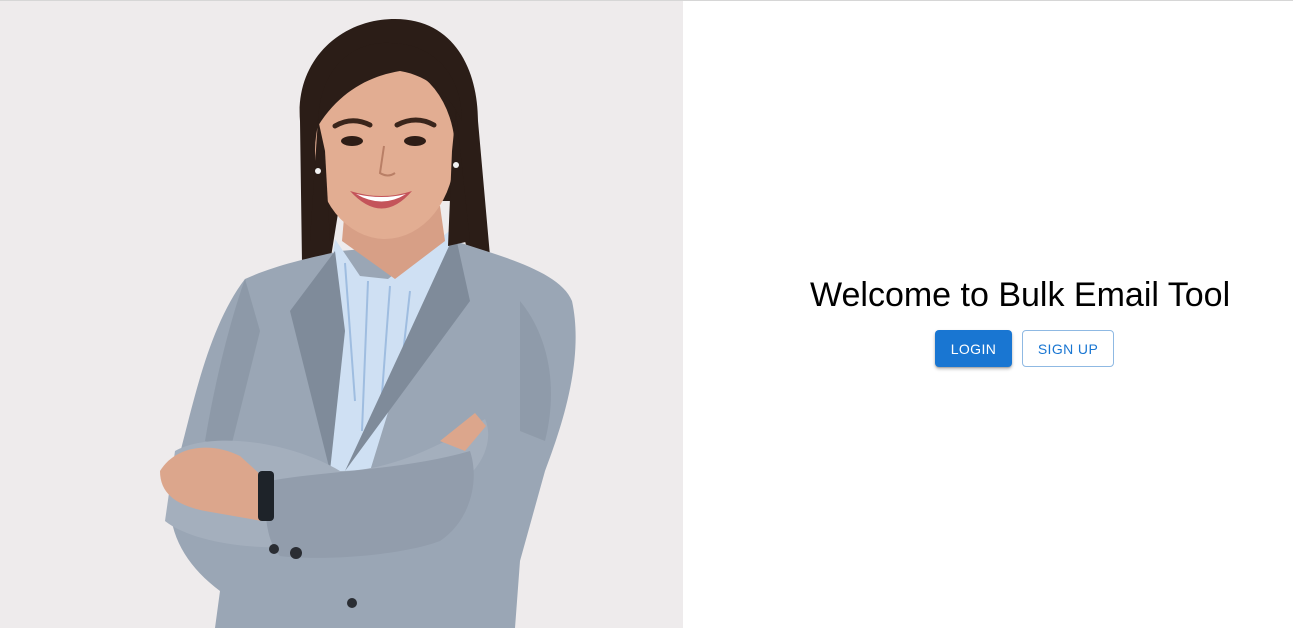 Image resolution: width=1293 pixels, height=628 pixels. I want to click on signup-button: SIGN UP, so click(1068, 348).